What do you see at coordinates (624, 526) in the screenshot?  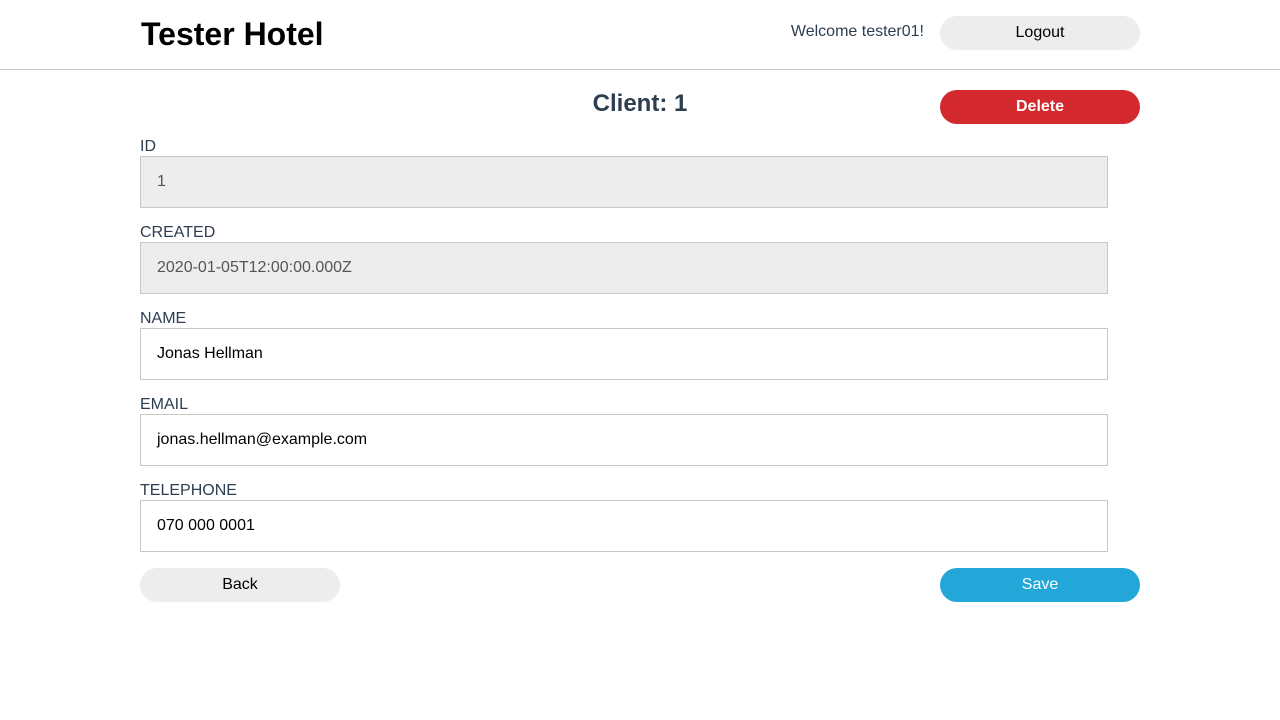 I see `telephone-field: 070 000 0001` at bounding box center [624, 526].